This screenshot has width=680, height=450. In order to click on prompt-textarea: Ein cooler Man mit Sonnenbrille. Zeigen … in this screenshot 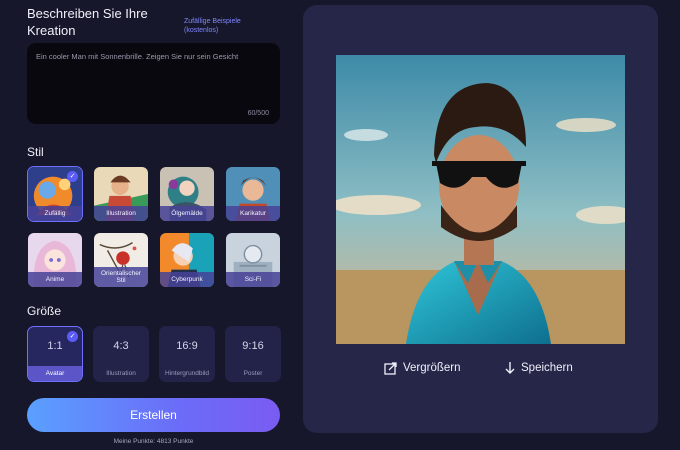, I will do `click(153, 83)`.